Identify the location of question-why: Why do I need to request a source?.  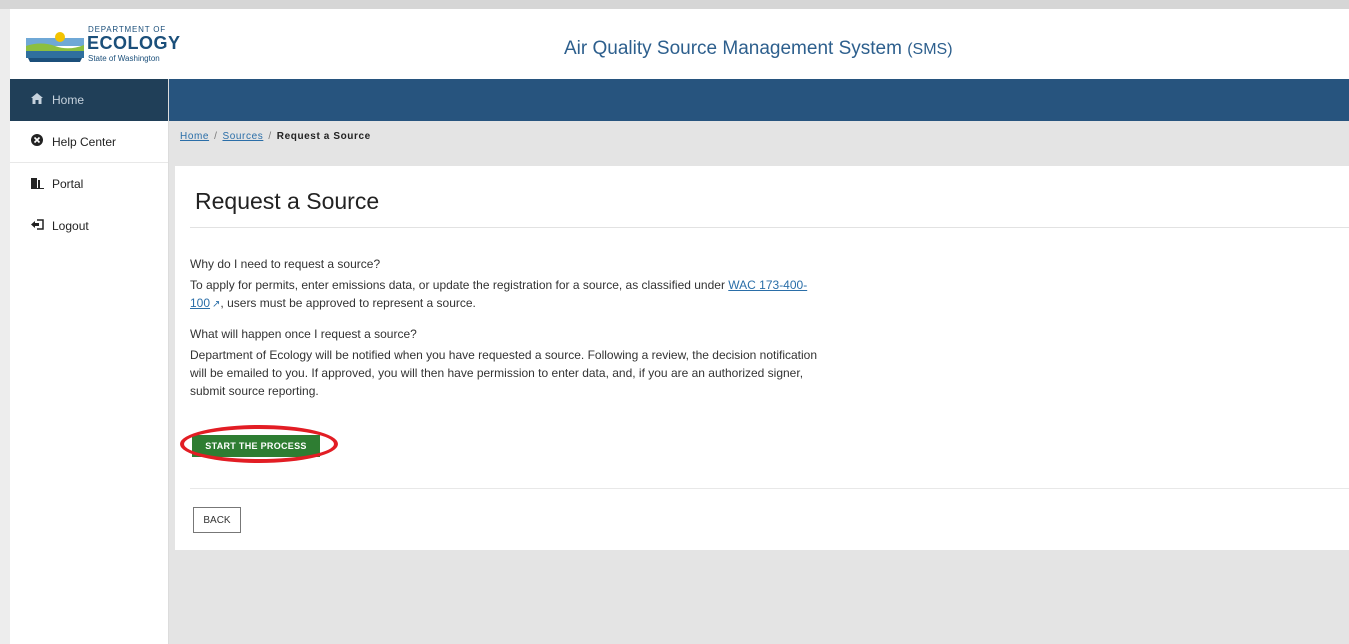
(285, 264).